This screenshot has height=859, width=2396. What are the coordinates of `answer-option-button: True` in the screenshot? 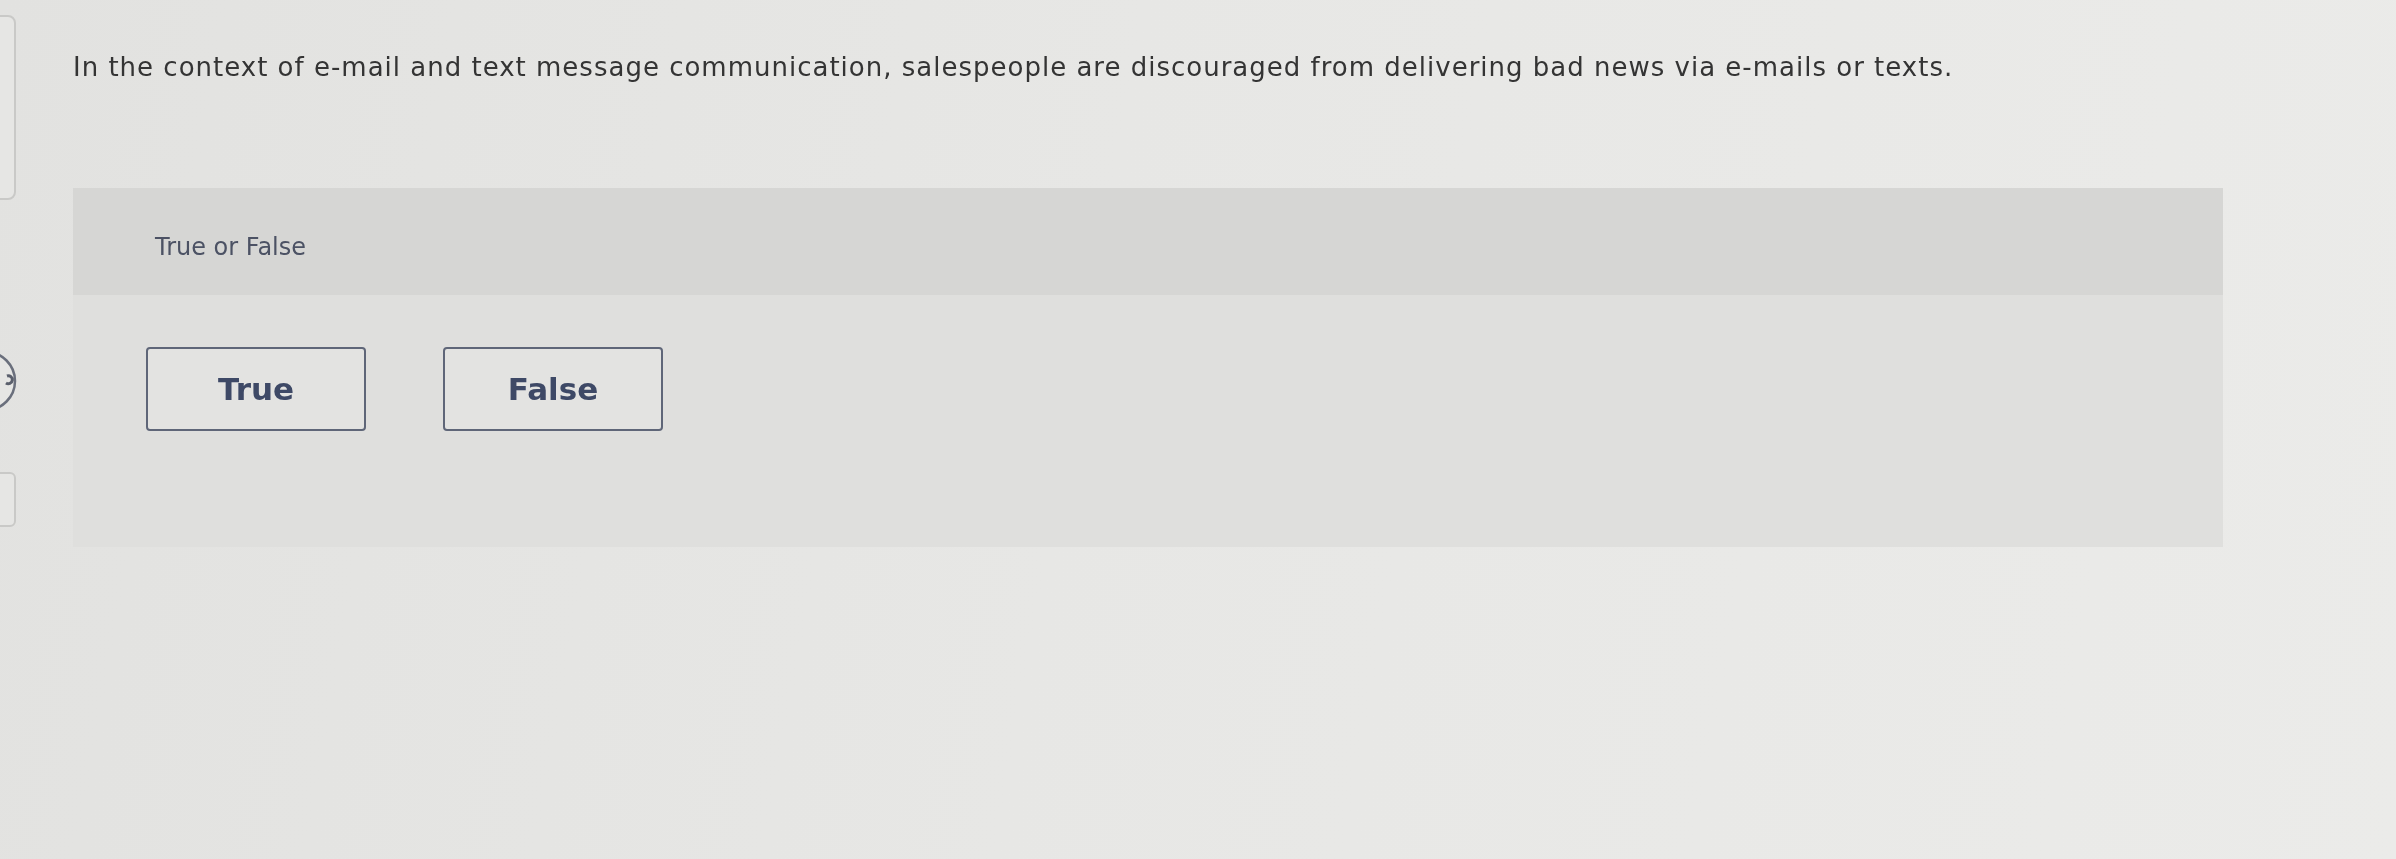 It's located at (256, 389).